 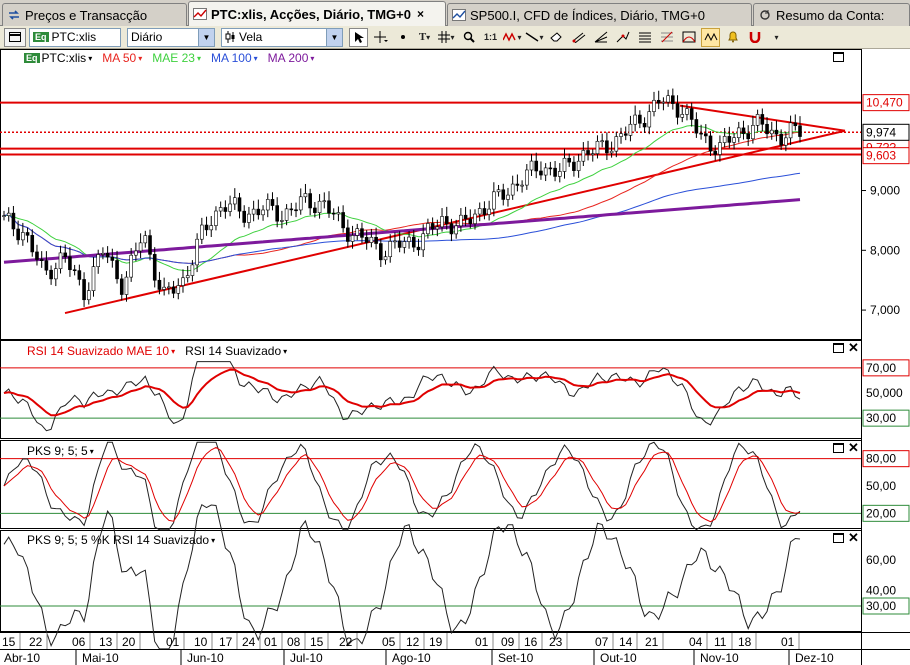 What do you see at coordinates (710, 37) in the screenshot?
I see `tool-g-button` at bounding box center [710, 37].